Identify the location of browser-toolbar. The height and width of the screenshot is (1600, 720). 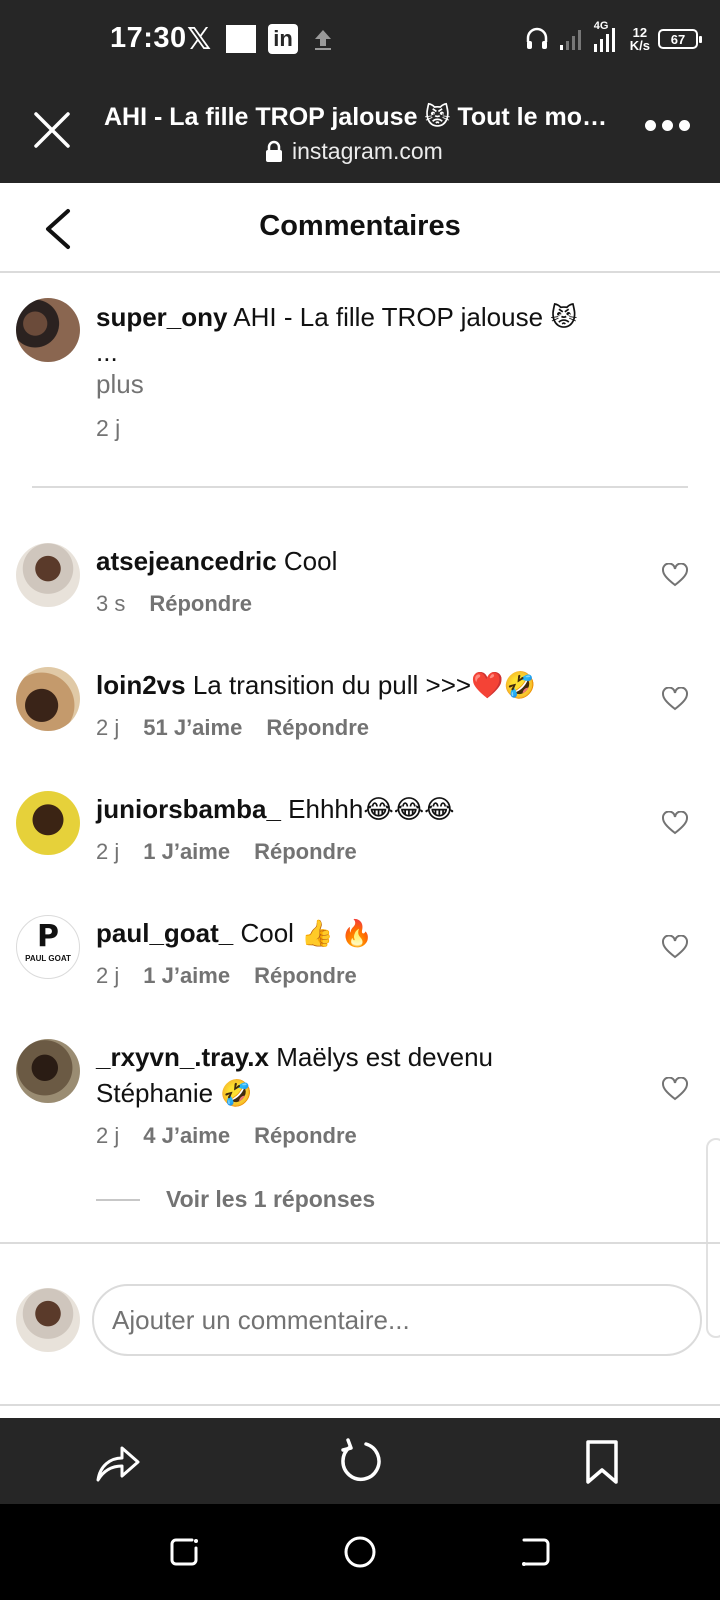
(360, 1461).